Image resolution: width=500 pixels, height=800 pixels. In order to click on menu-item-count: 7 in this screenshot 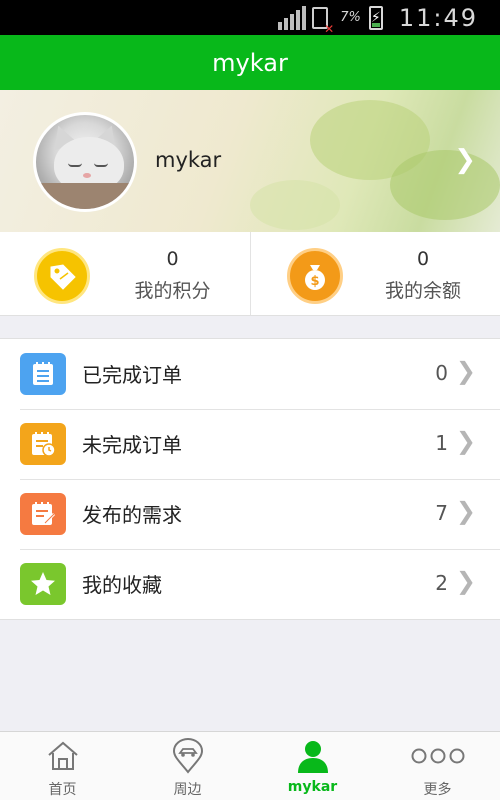, I will do `click(441, 513)`.